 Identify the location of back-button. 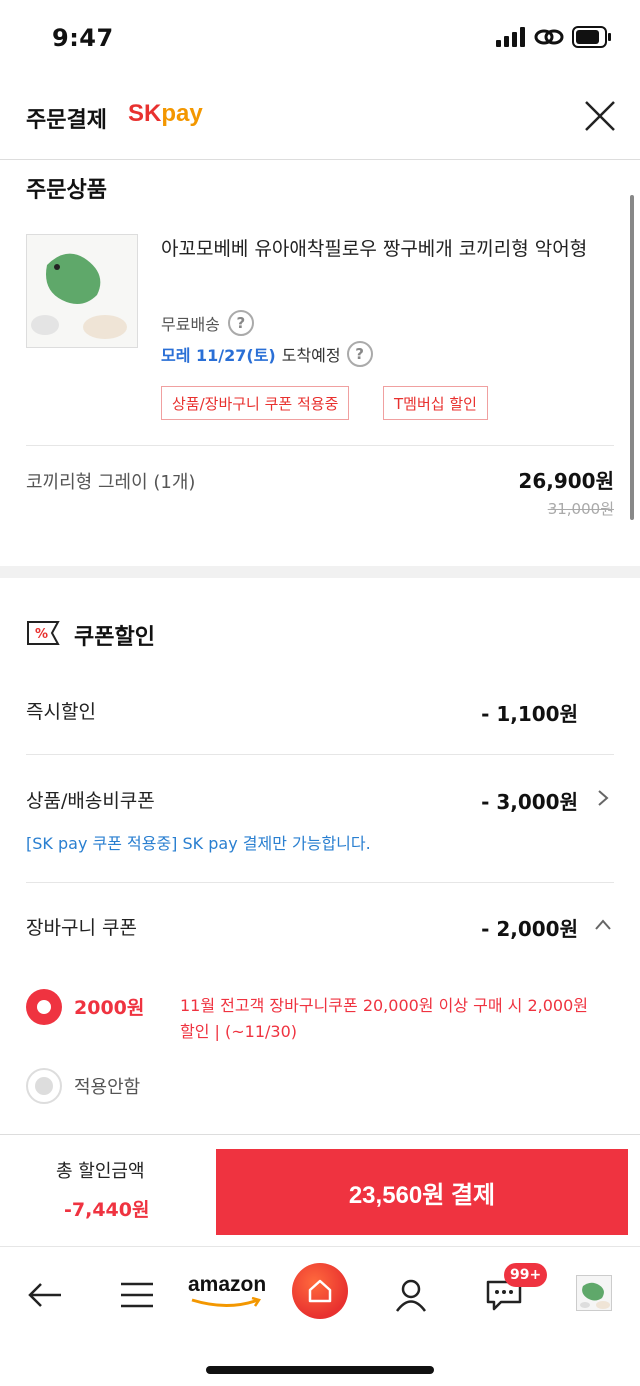
(45, 1295).